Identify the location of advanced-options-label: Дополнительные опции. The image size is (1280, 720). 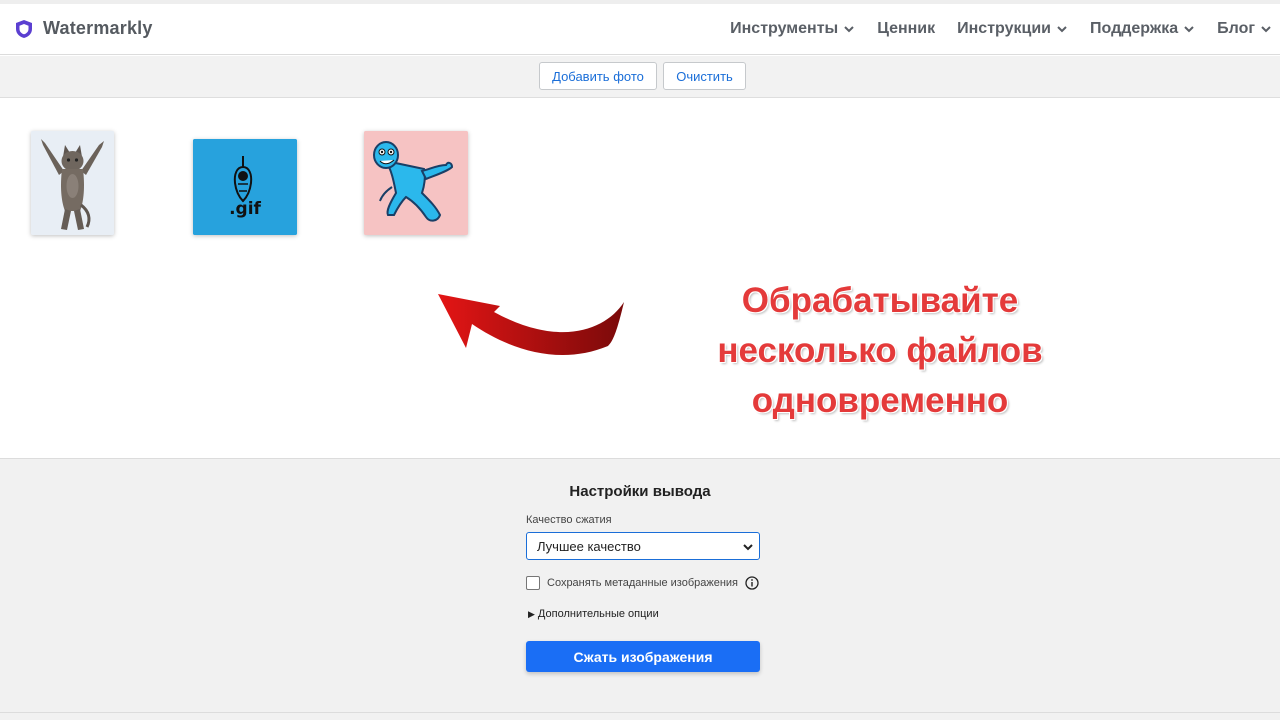
(598, 614).